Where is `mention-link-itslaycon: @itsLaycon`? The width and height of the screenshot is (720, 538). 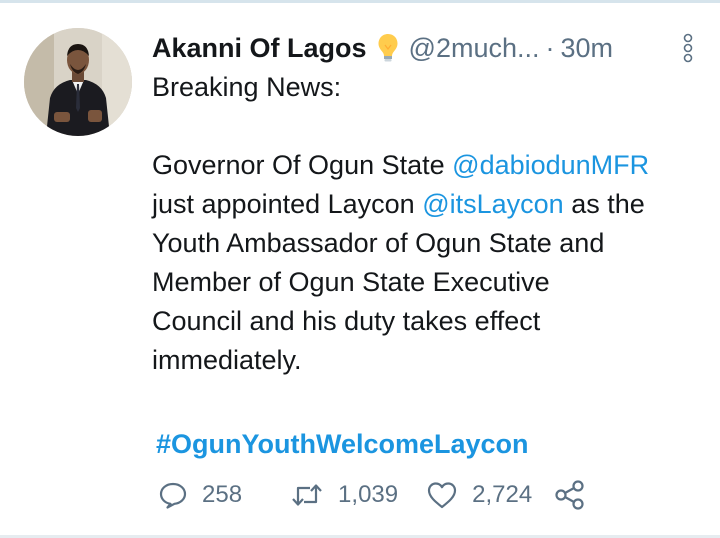
mention-link-itslaycon: @itsLaycon is located at coordinates (492, 204).